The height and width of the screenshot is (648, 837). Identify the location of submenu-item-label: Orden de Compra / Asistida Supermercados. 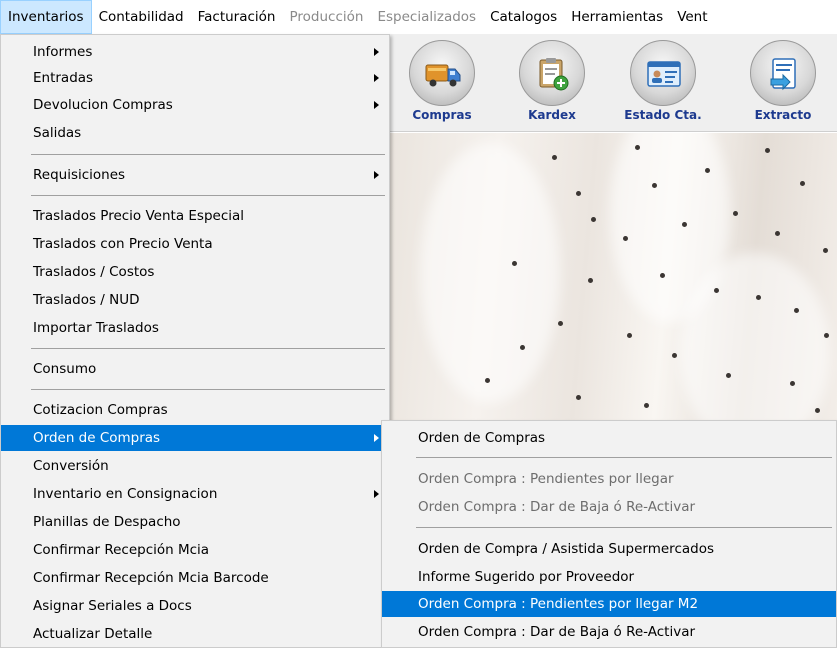
(566, 549).